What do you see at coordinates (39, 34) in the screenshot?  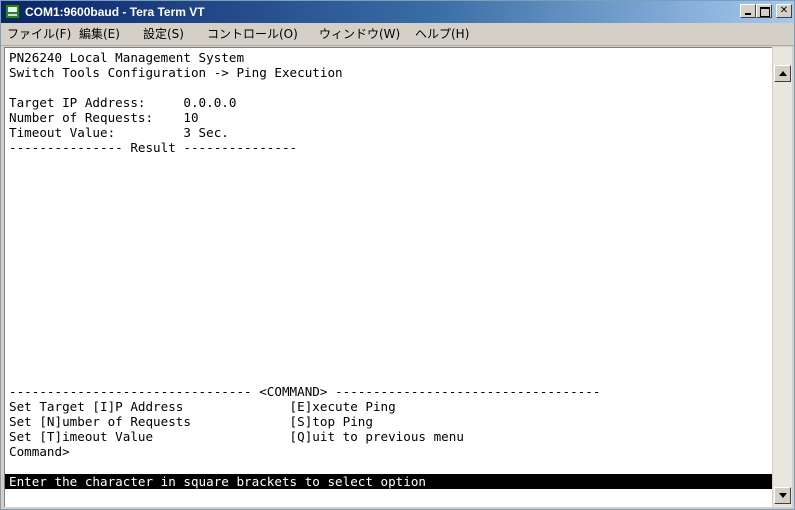 I see `menu-file: ファイル(F)` at bounding box center [39, 34].